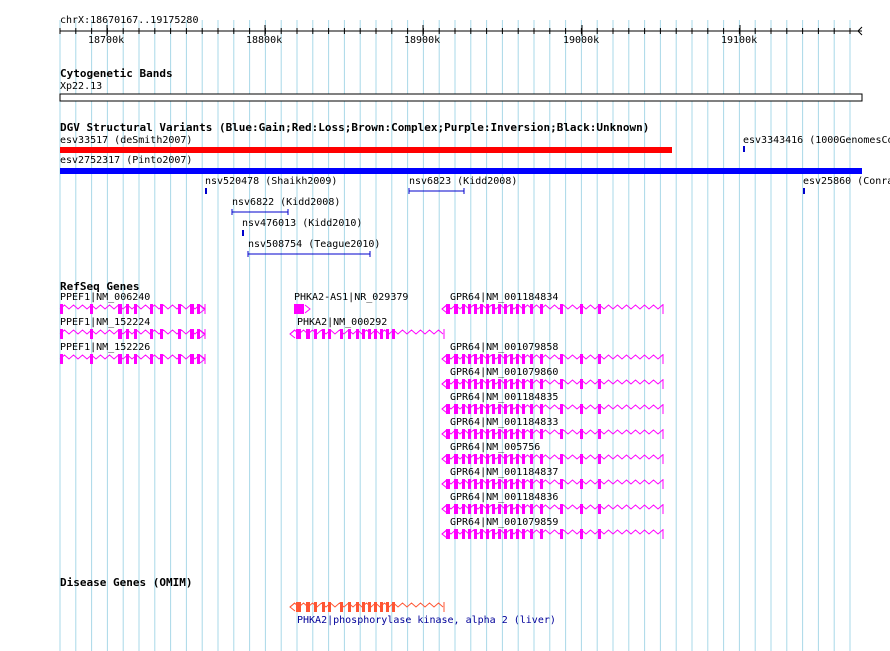 The width and height of the screenshot is (890, 651). What do you see at coordinates (105, 348) in the screenshot?
I see `gene-label: PPEF1|NM_152226` at bounding box center [105, 348].